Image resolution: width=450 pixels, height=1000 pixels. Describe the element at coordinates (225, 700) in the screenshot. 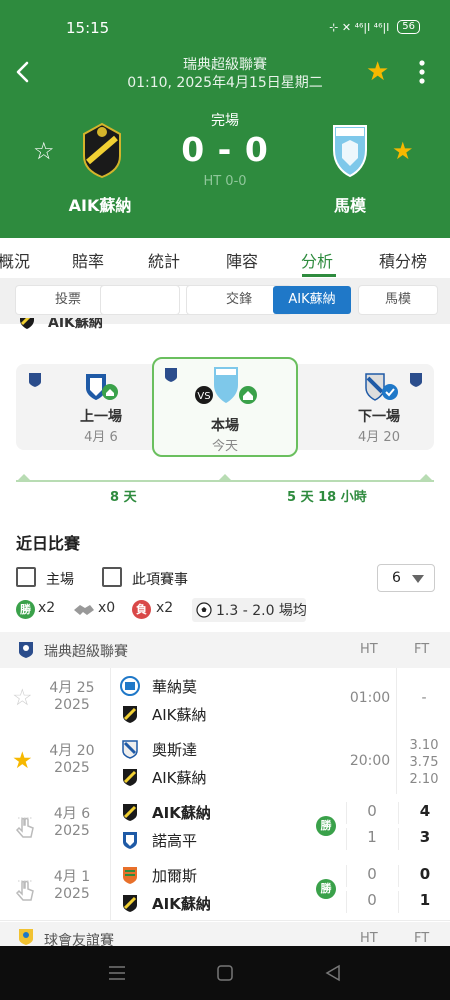

I see `match-row: ☆ 4月 25 2025 華納莫 AIK蘇納 01:00 -` at that location.